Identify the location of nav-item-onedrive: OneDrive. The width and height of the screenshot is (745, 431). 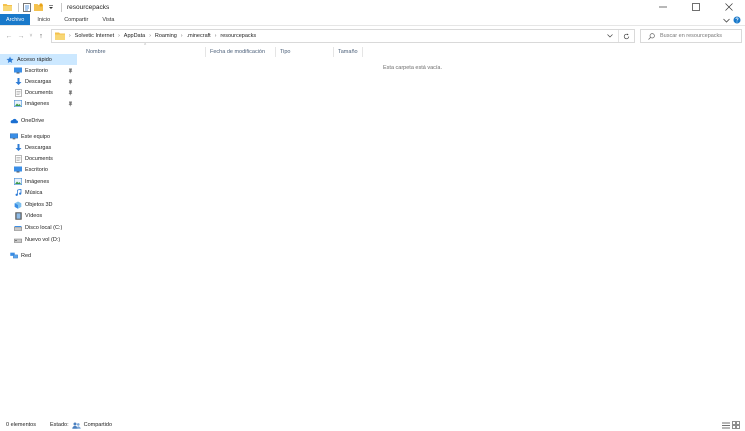
(38, 120).